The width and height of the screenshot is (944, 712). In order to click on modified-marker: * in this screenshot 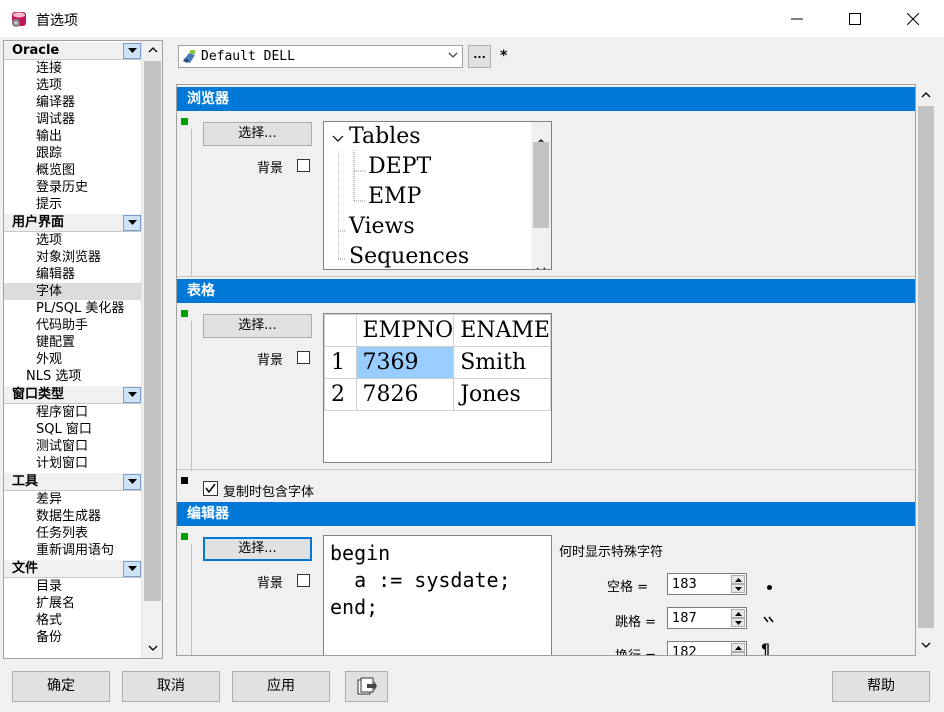, I will do `click(504, 56)`.